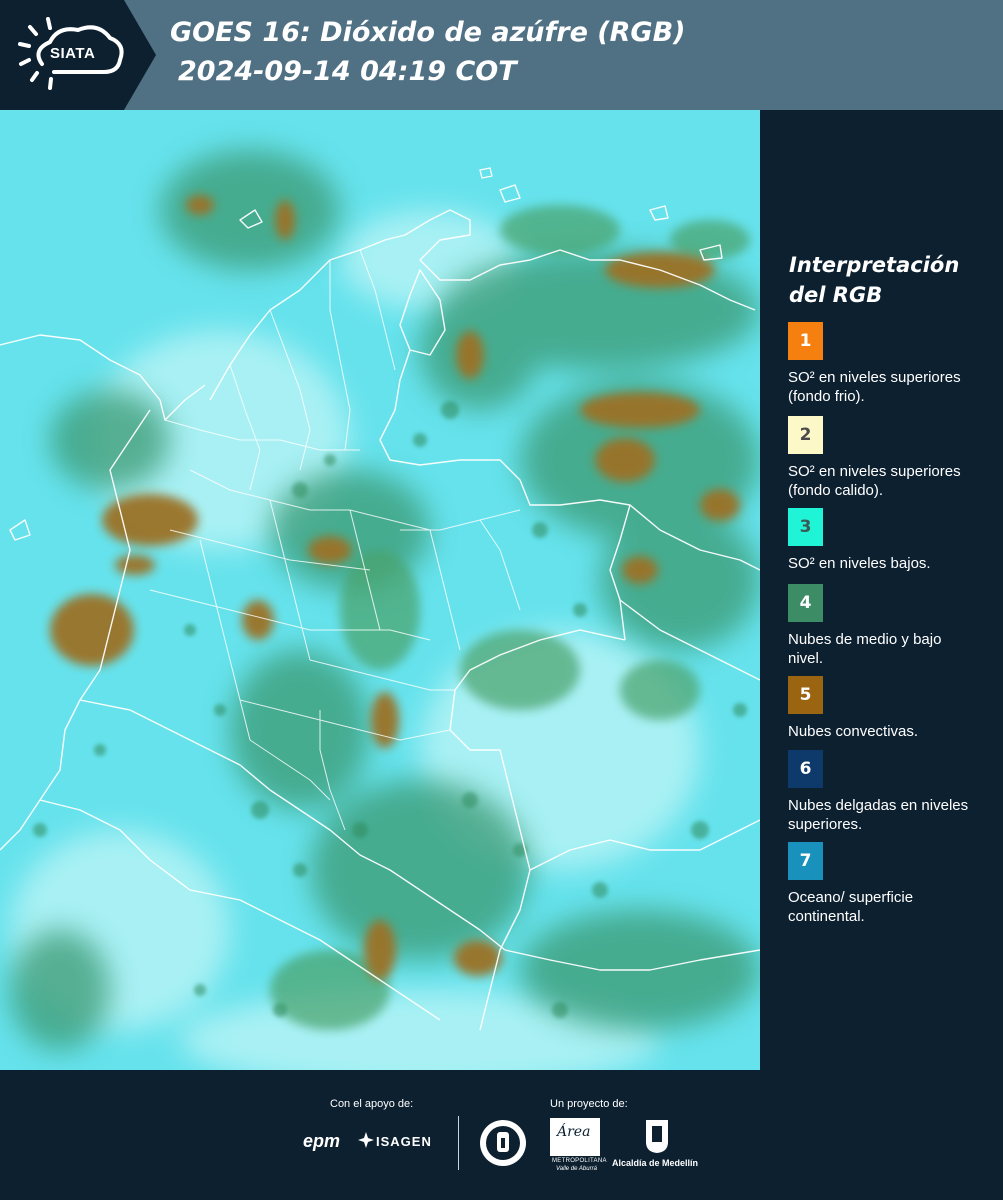  What do you see at coordinates (372, 1104) in the screenshot?
I see `support-label: Con el apoyo de:` at bounding box center [372, 1104].